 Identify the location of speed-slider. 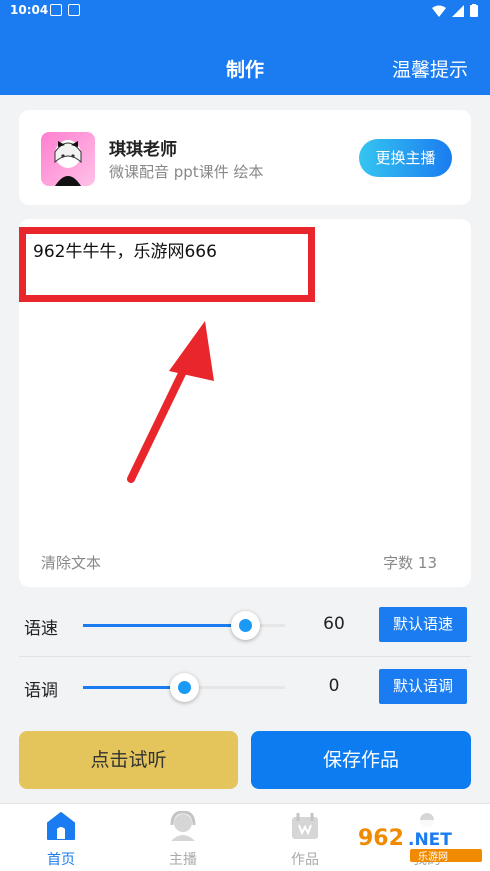
(184, 625).